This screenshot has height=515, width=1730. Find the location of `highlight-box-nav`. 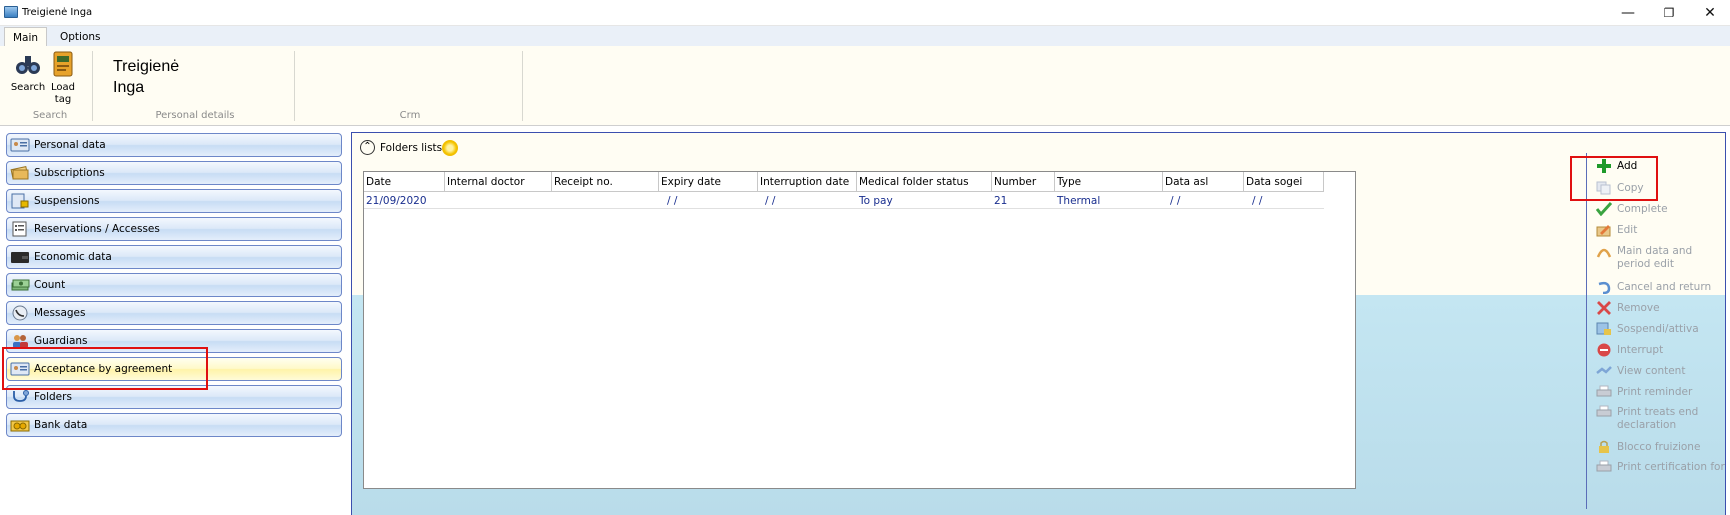

highlight-box-nav is located at coordinates (105, 368).